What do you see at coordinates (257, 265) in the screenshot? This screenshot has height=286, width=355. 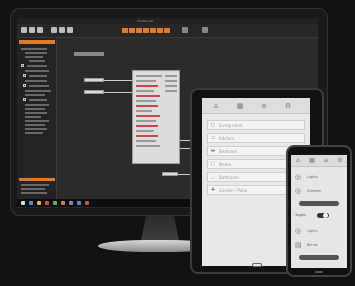 I see `tablet-home-button` at bounding box center [257, 265].